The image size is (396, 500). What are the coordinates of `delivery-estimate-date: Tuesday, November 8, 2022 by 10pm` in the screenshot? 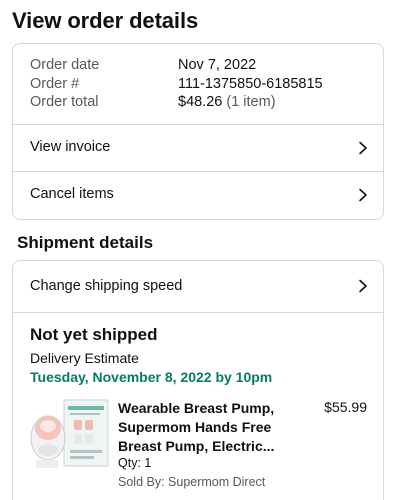 It's located at (151, 377).